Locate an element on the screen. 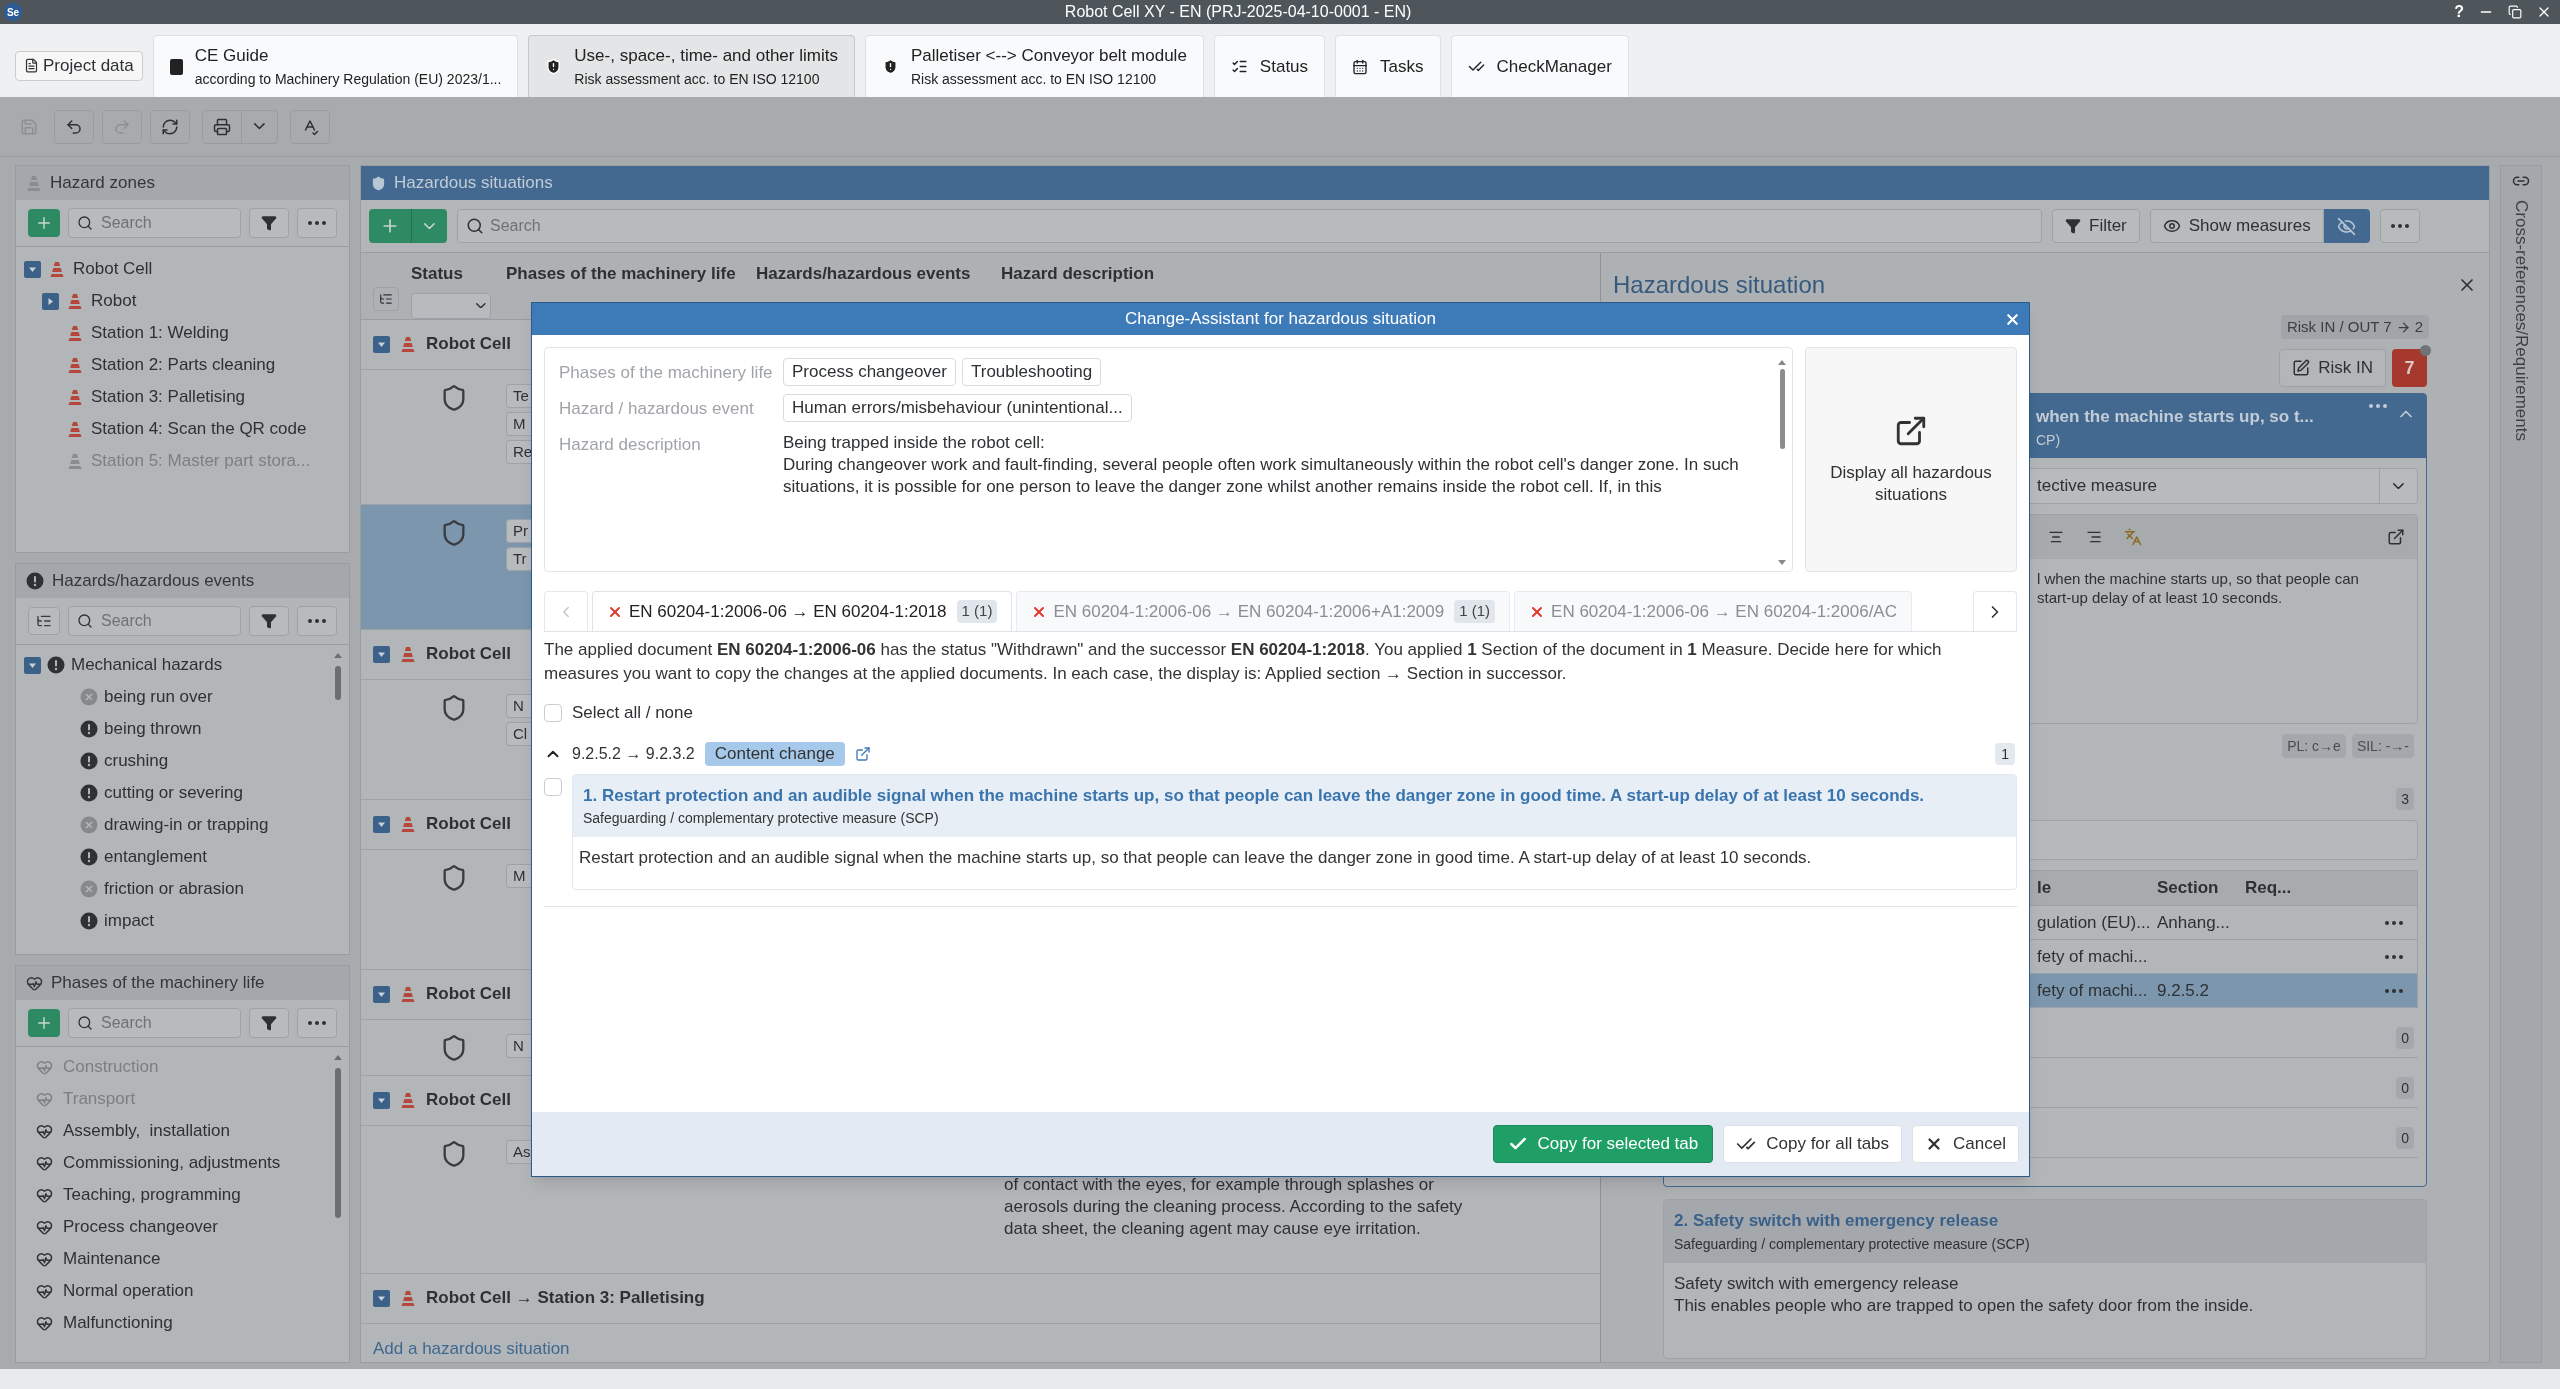 The height and width of the screenshot is (1389, 2560). select-all-checkbox: Select all / none is located at coordinates (618, 713).